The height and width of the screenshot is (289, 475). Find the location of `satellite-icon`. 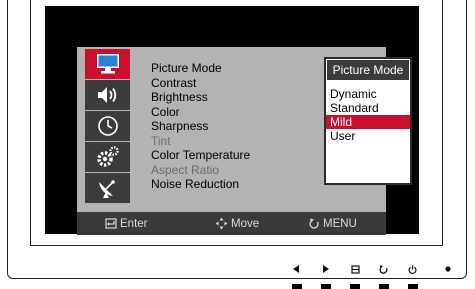

satellite-icon is located at coordinates (106, 189).